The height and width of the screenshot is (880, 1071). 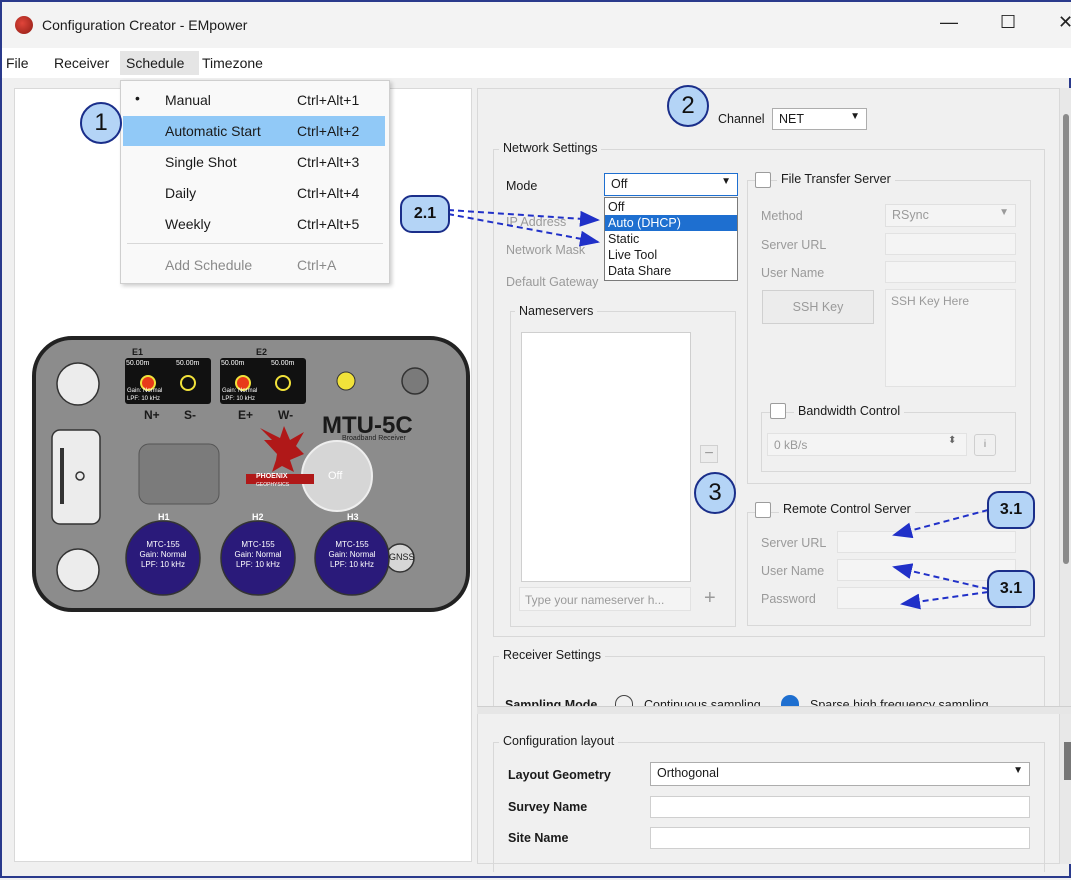 What do you see at coordinates (944, 600) in the screenshot?
I see `arrow-3-1-to-password` at bounding box center [944, 600].